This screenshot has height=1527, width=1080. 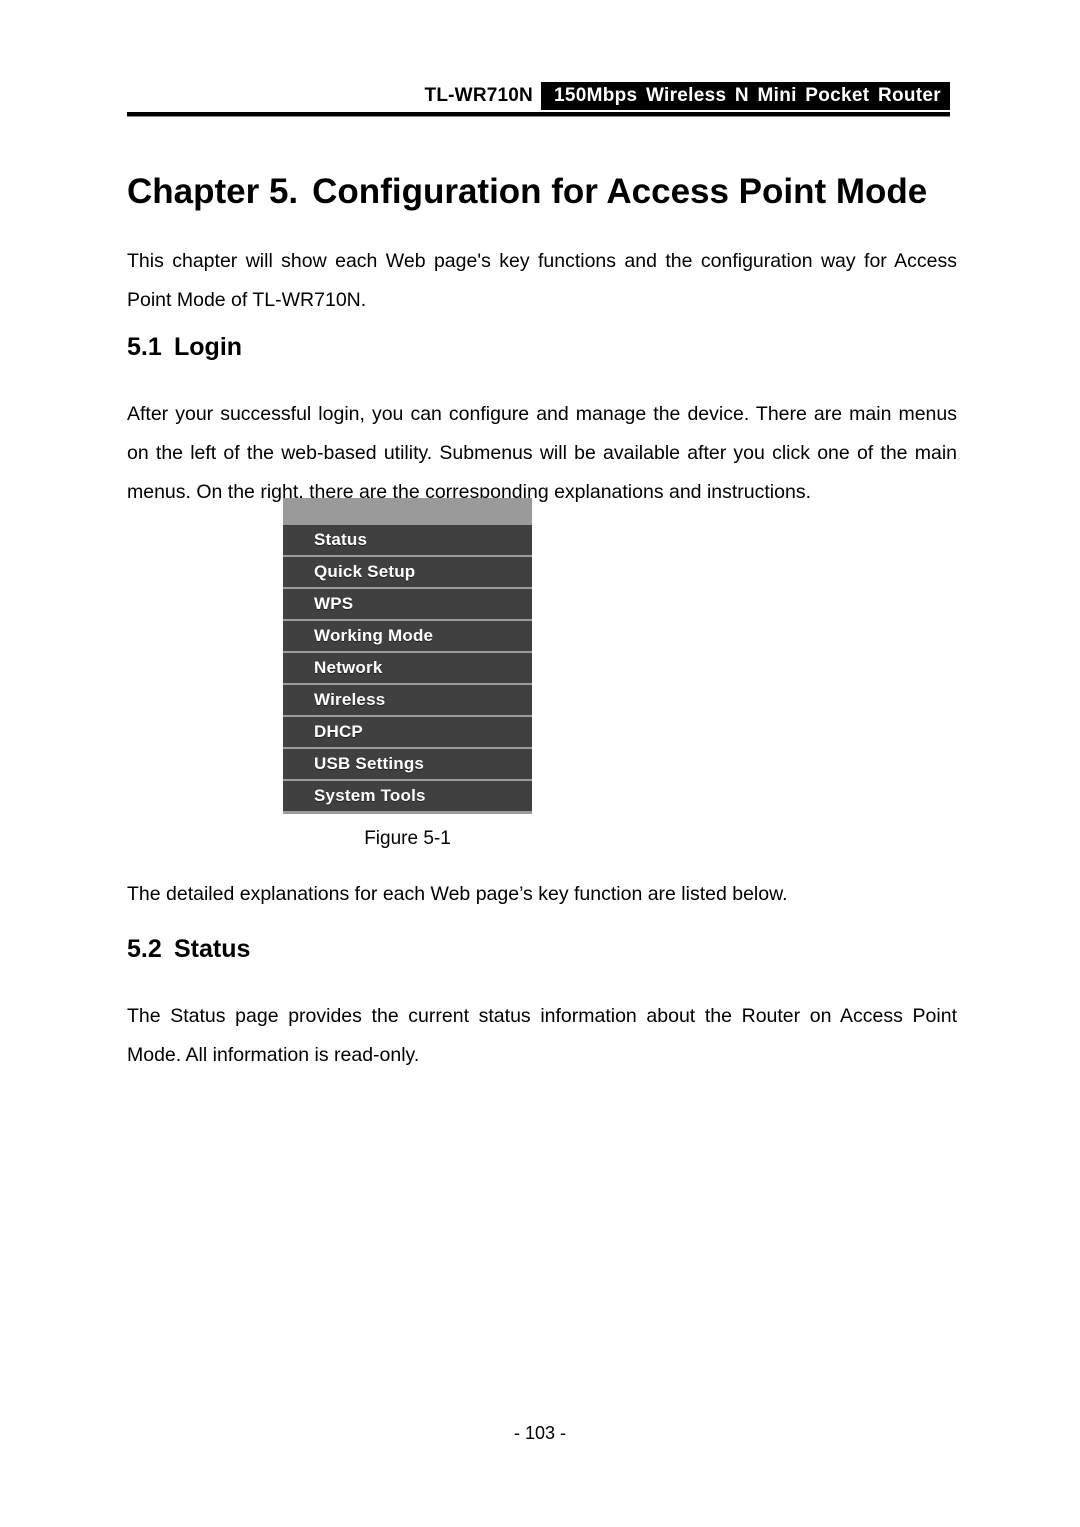 I want to click on header-divider-rule, so click(x=538, y=114).